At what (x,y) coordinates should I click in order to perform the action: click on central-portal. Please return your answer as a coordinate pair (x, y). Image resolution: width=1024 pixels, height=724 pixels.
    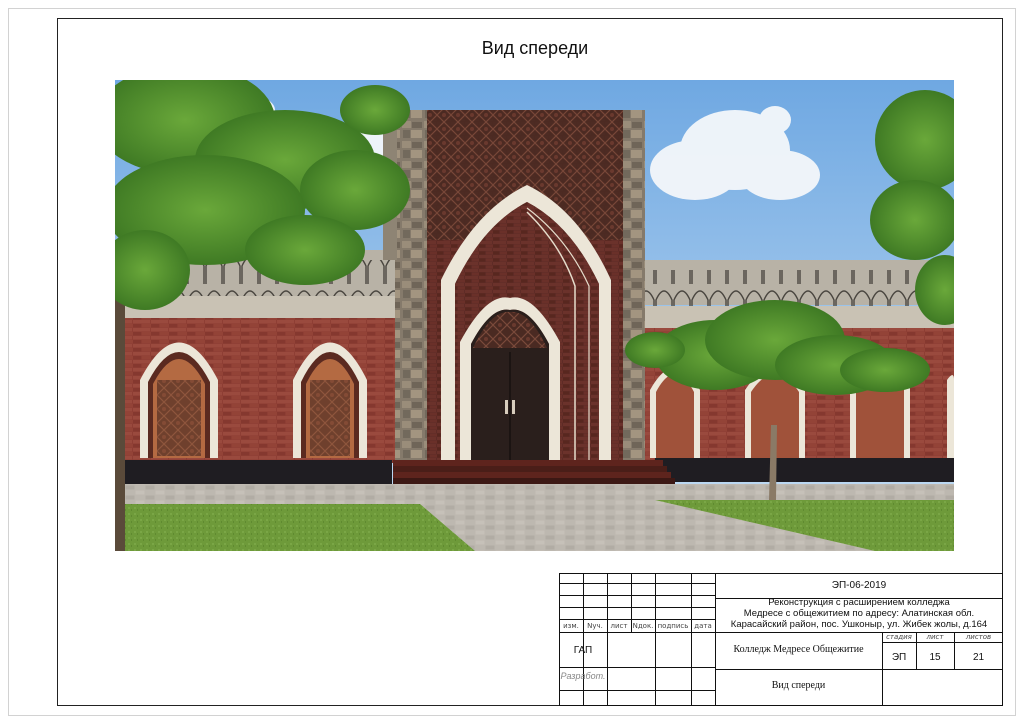
    Looking at the image, I should click on (514, 286).